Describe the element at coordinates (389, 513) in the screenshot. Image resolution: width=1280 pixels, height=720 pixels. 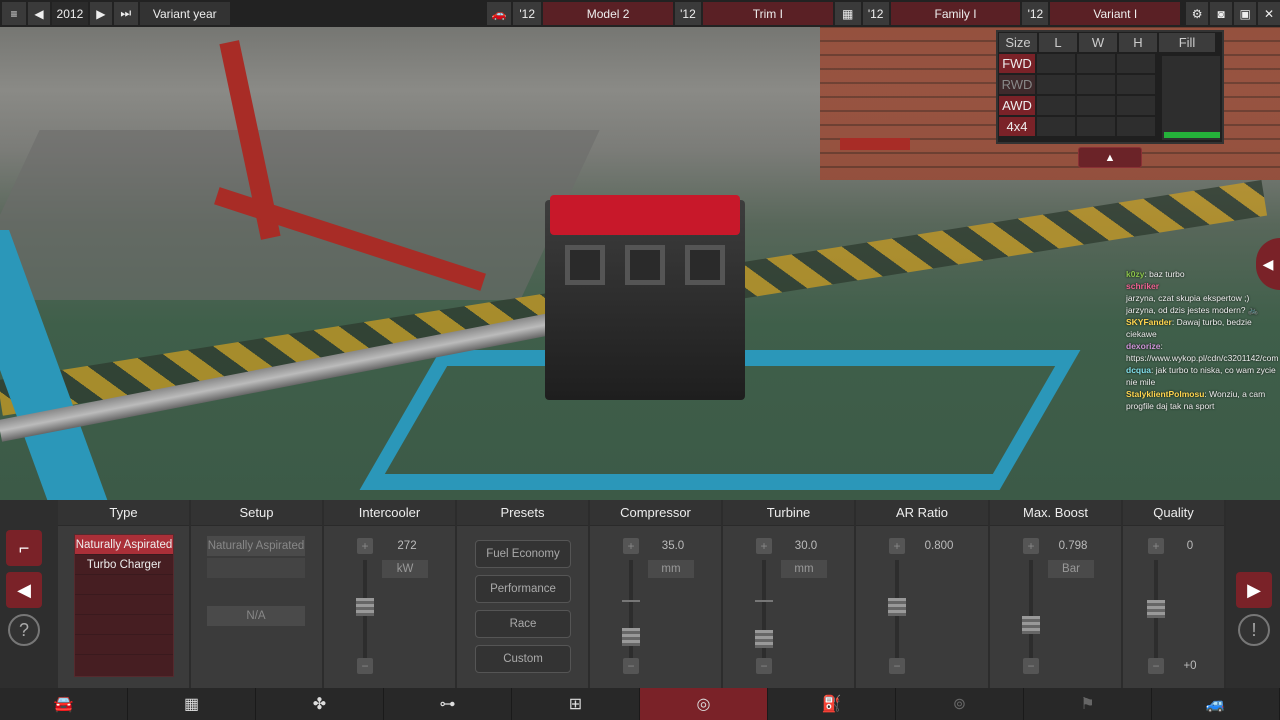
I see `intercooler-header: Intercooler` at that location.